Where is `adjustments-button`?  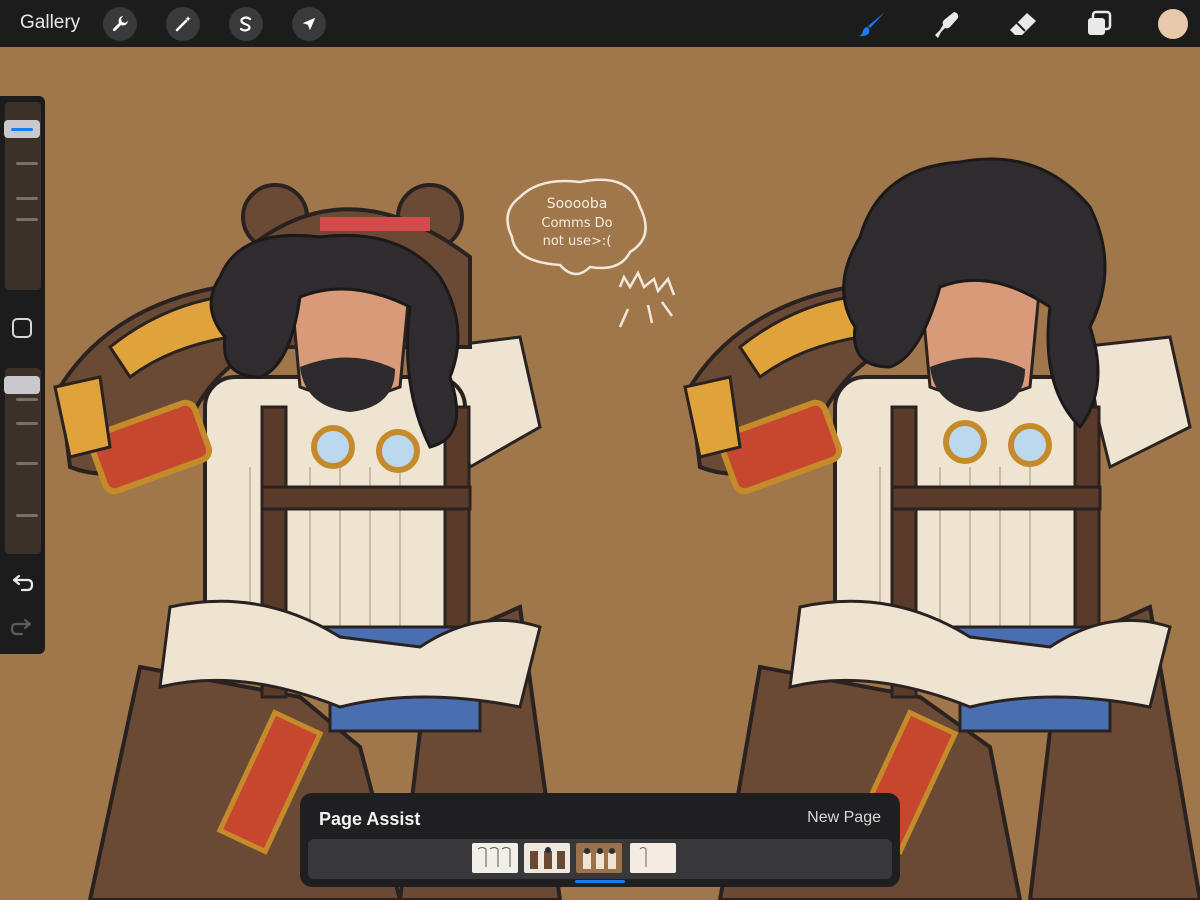
adjustments-button is located at coordinates (183, 24).